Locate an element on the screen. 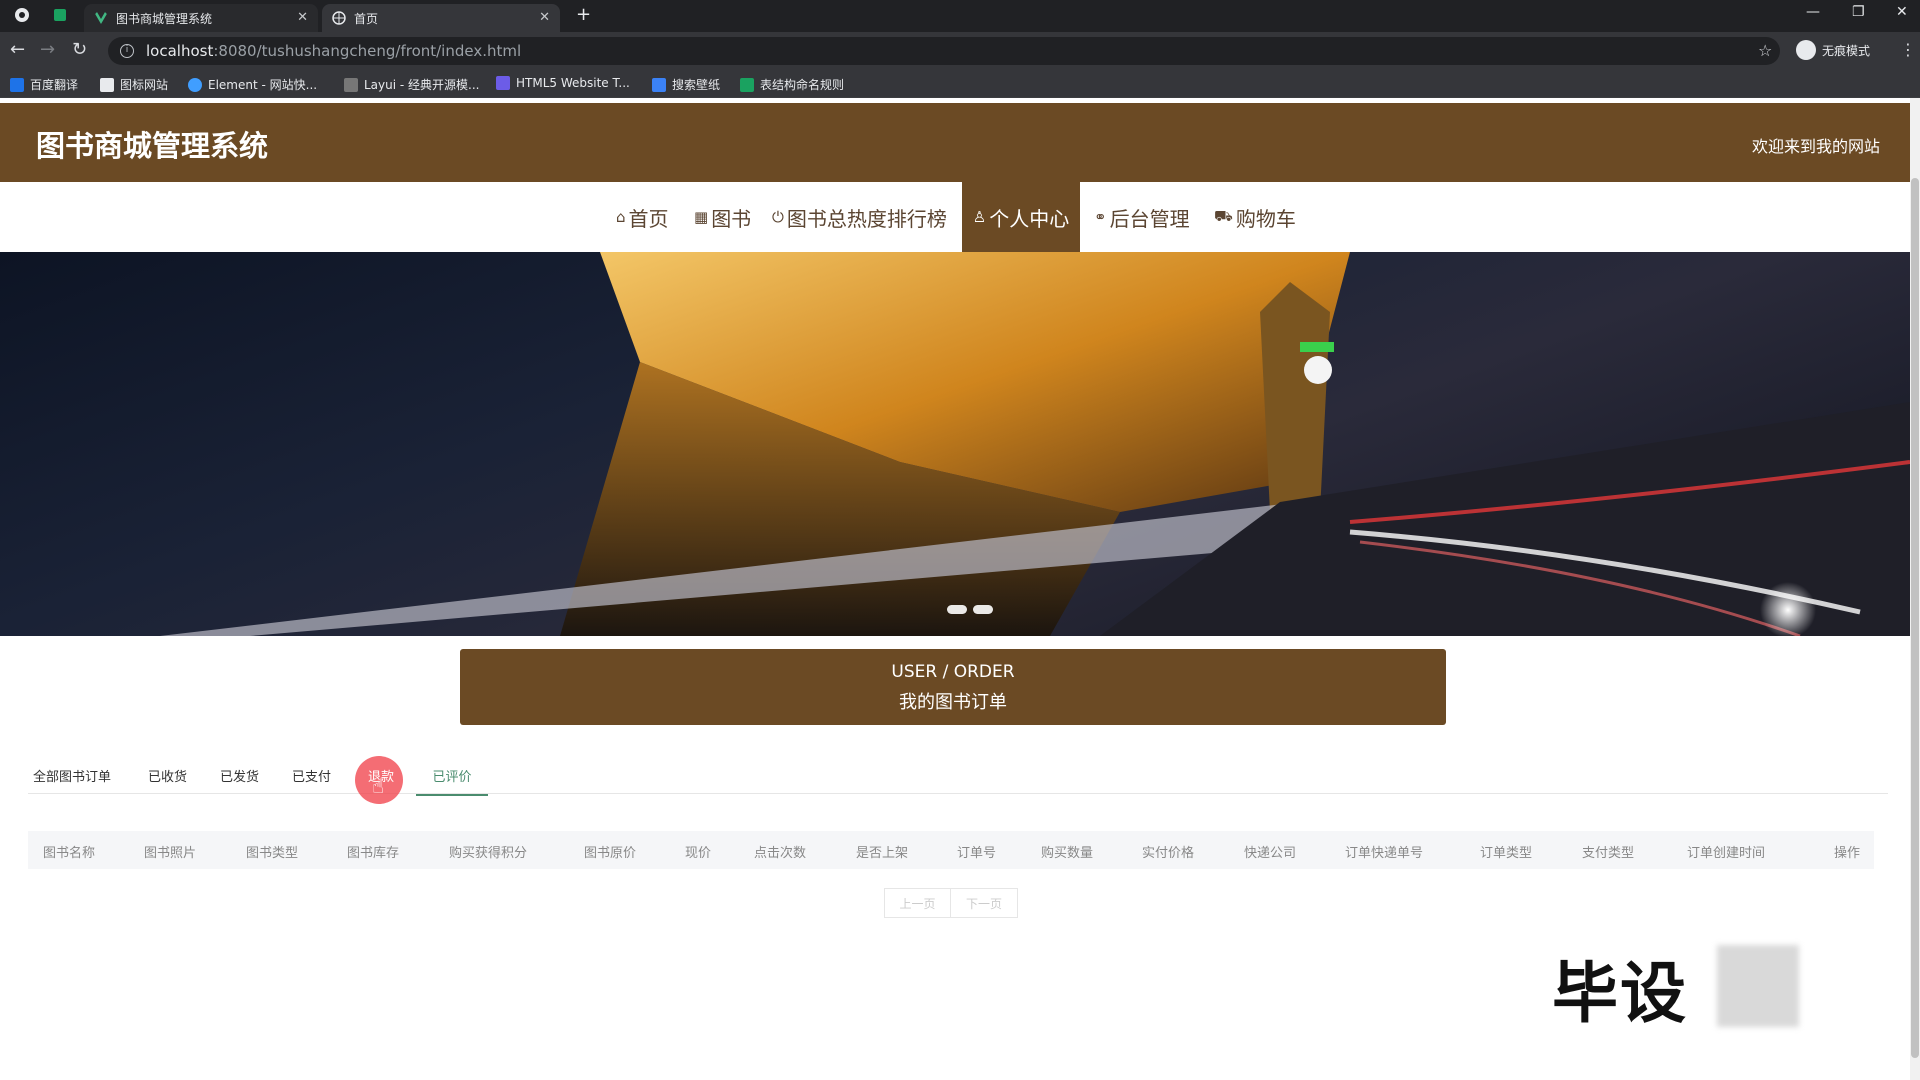 This screenshot has width=1920, height=1080. nav-label: 个人中心 is located at coordinates (1029, 218).